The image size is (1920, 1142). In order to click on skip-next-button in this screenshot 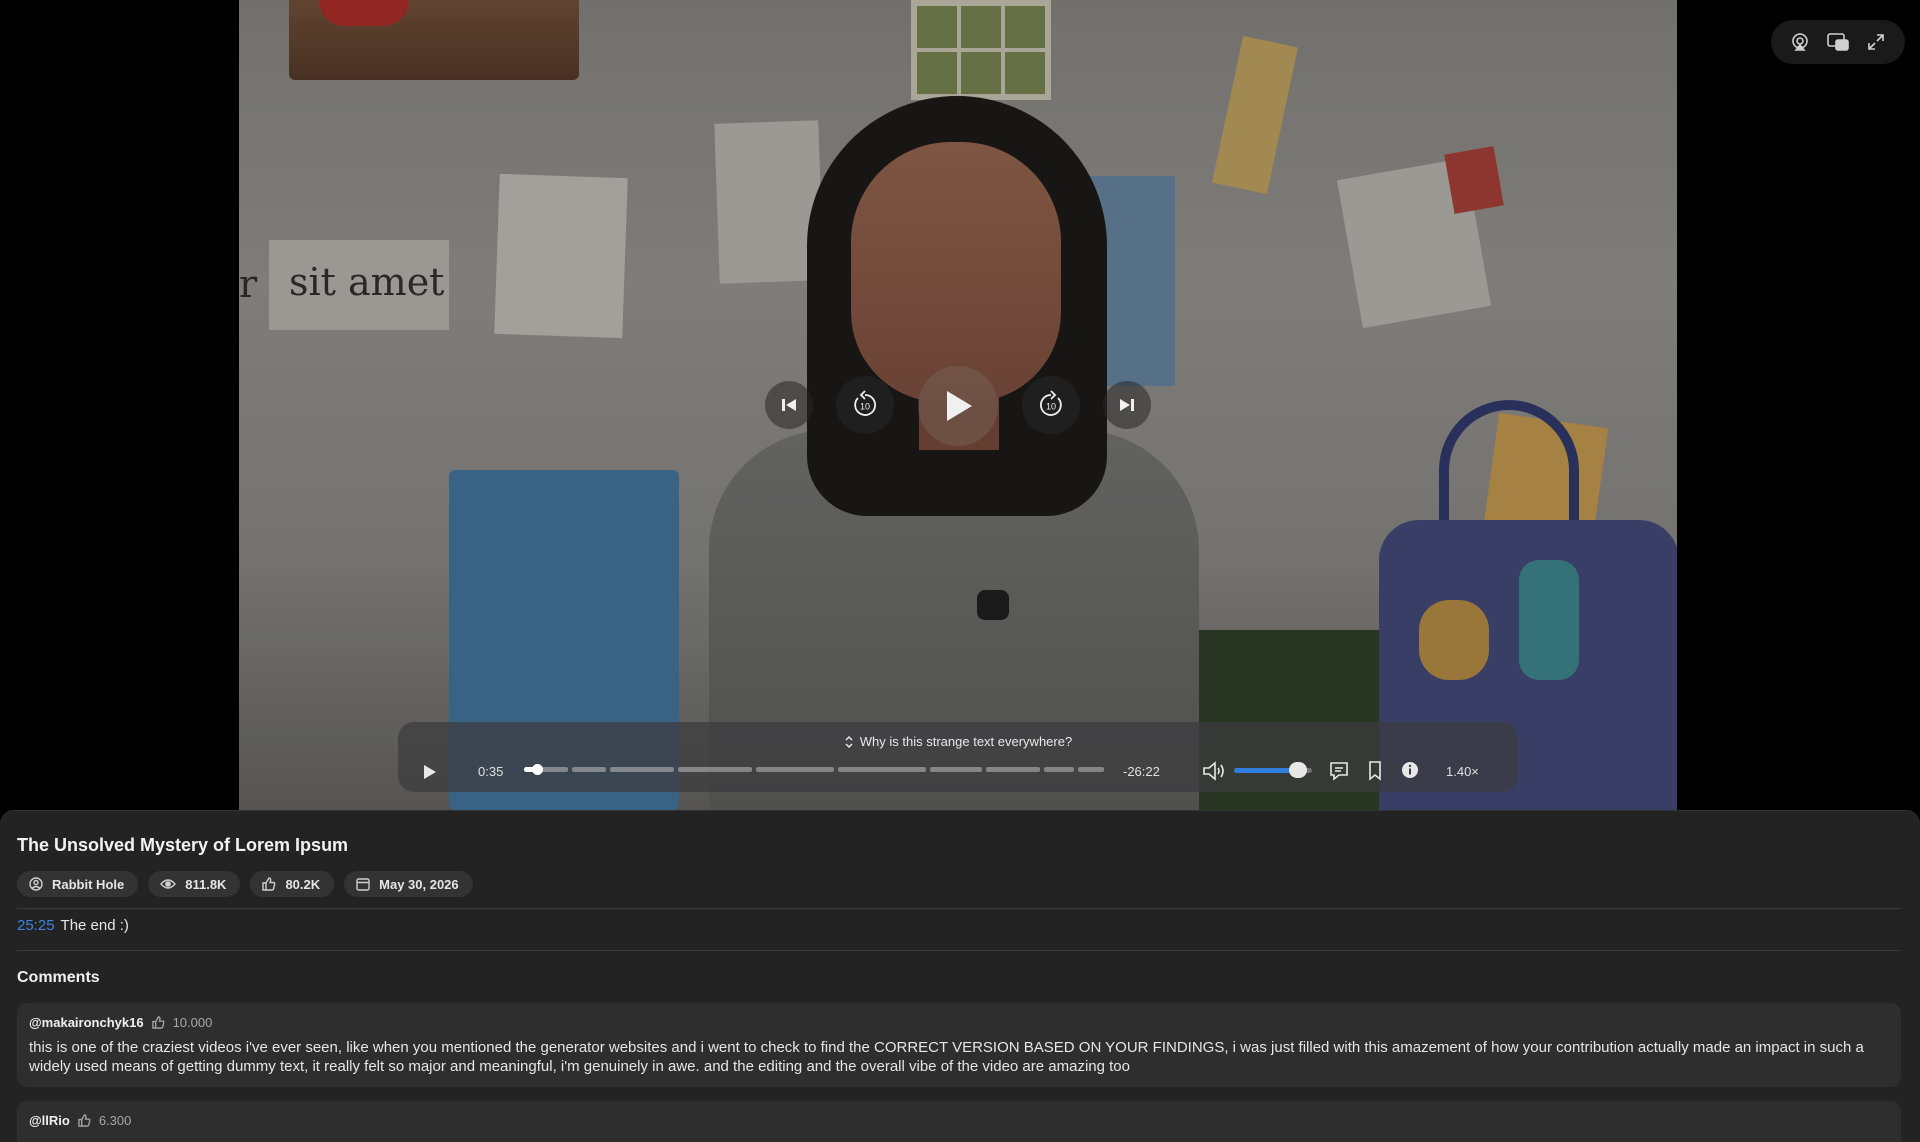, I will do `click(1127, 405)`.